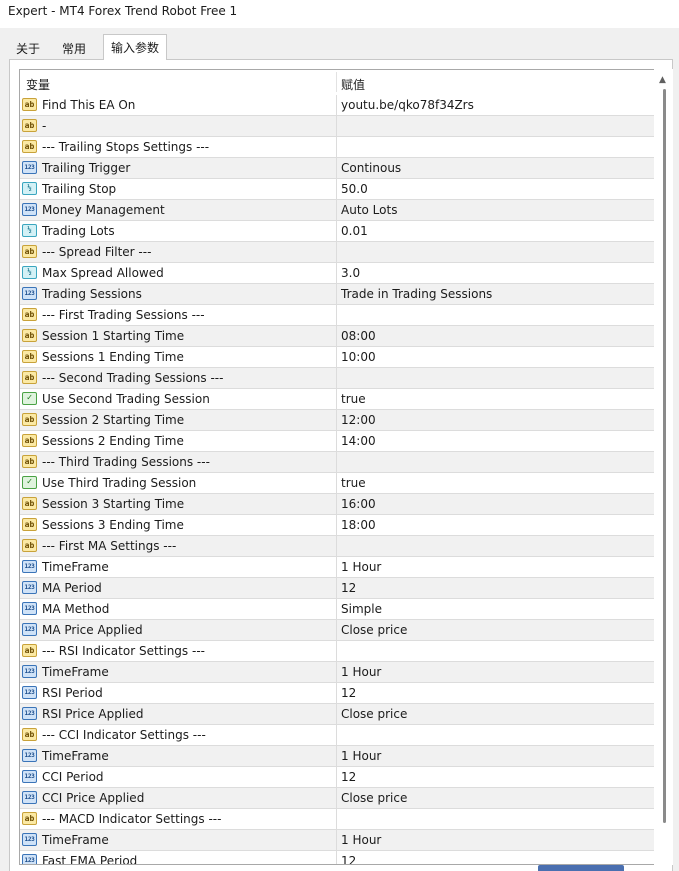  I want to click on column-header-value: 赋值, so click(353, 84).